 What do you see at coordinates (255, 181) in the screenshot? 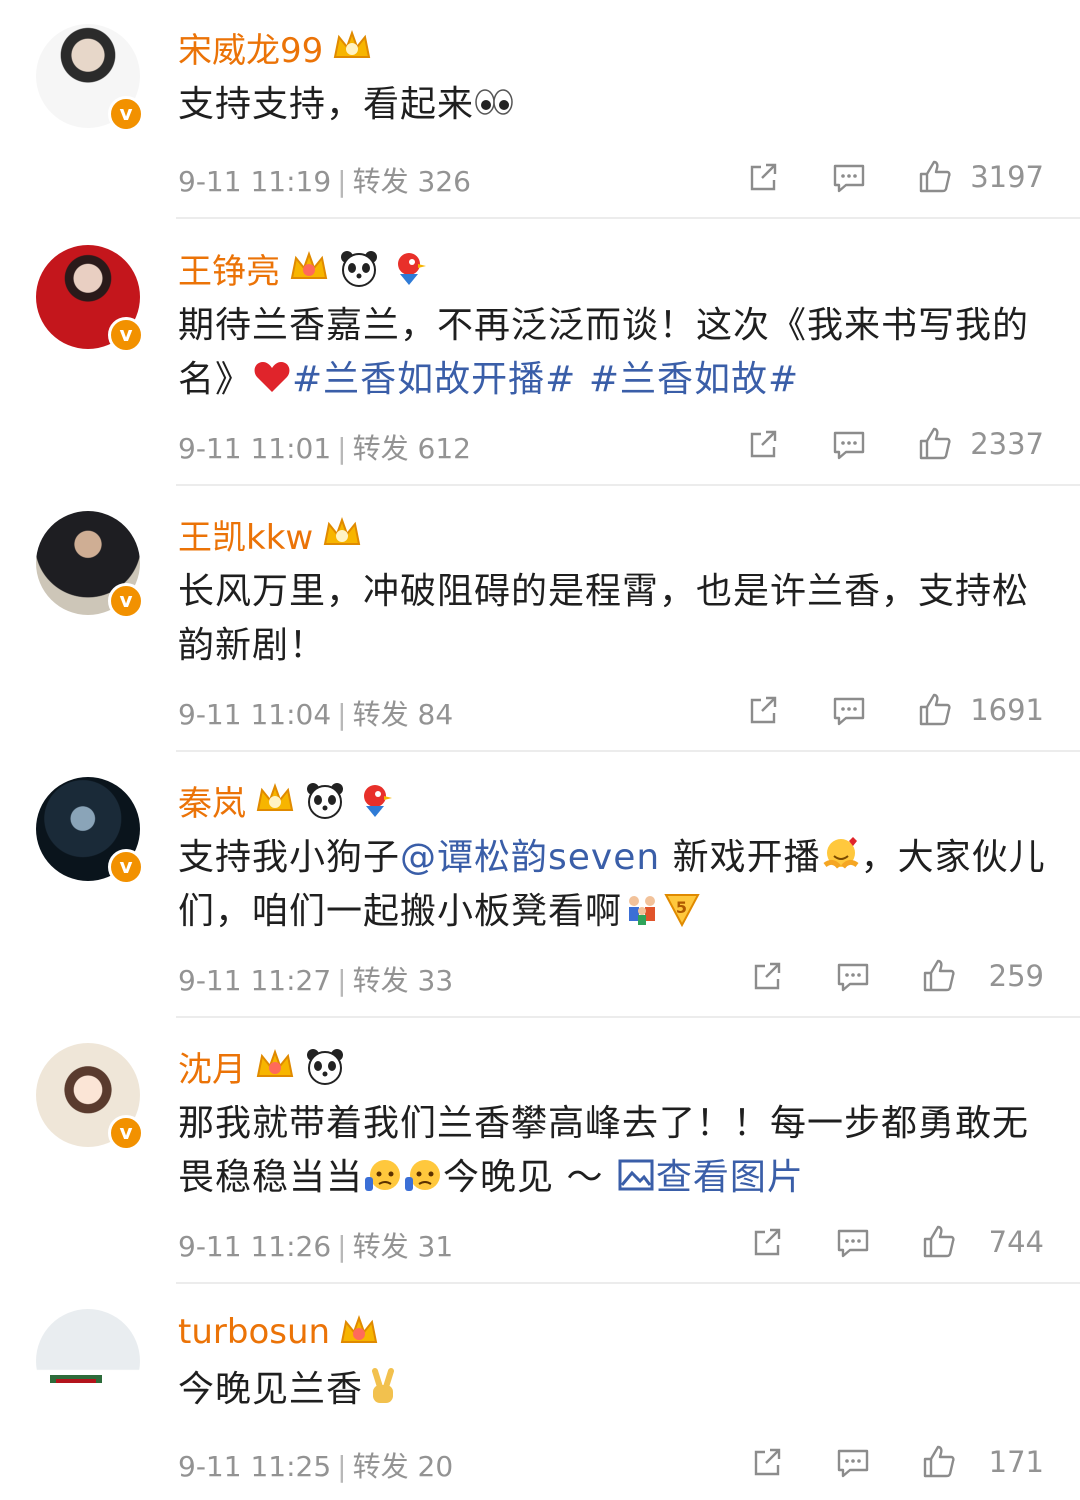
I see `timestamp: 9-11 11:19` at bounding box center [255, 181].